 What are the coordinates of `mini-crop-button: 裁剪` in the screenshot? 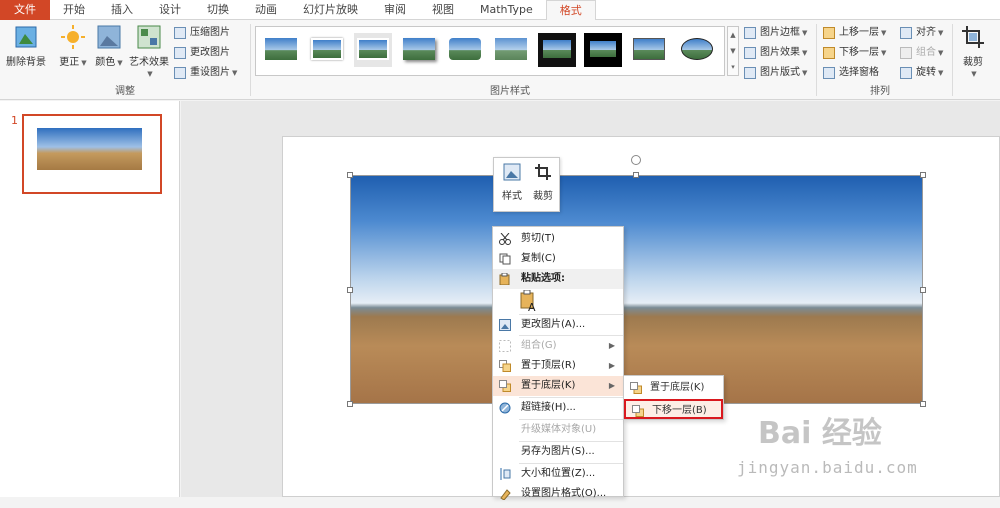 It's located at (543, 182).